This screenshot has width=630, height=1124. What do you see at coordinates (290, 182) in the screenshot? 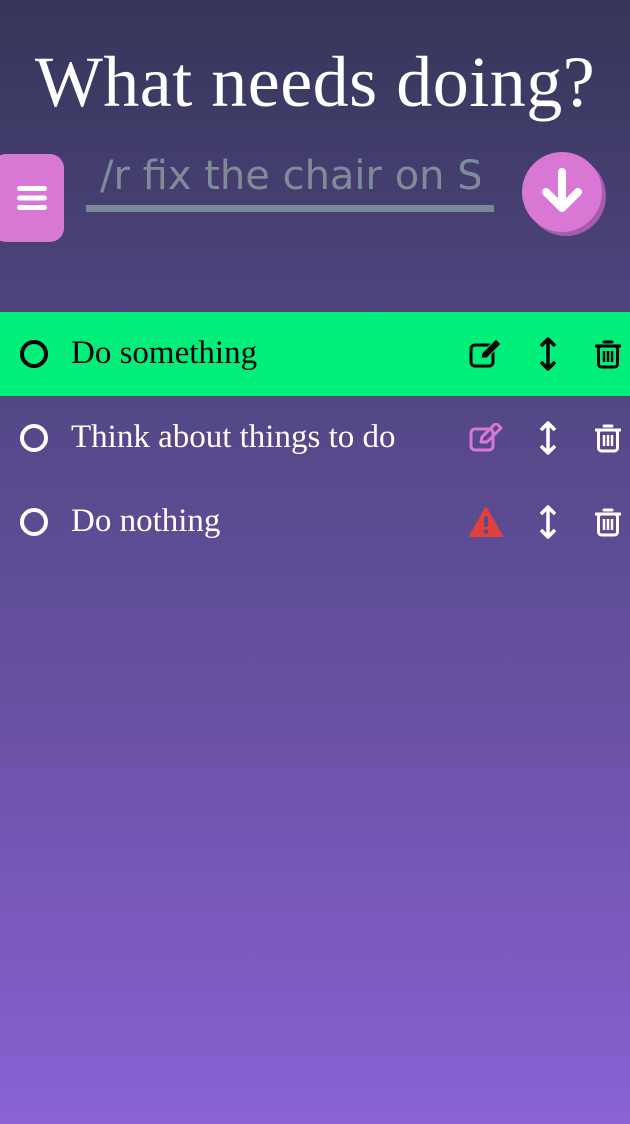
I see `new-task-input` at bounding box center [290, 182].